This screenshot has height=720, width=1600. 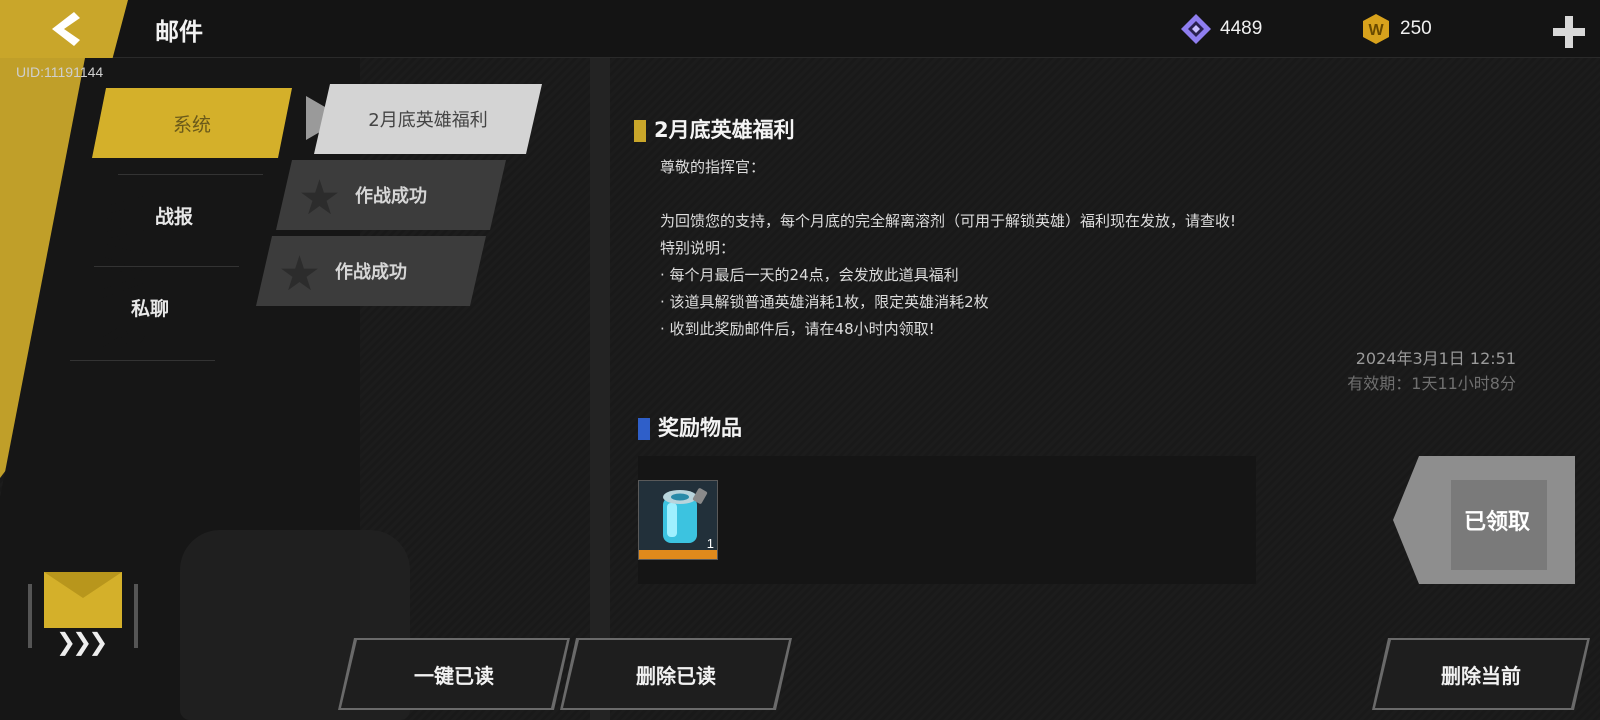 I want to click on page-title: 邮件, so click(x=179, y=32).